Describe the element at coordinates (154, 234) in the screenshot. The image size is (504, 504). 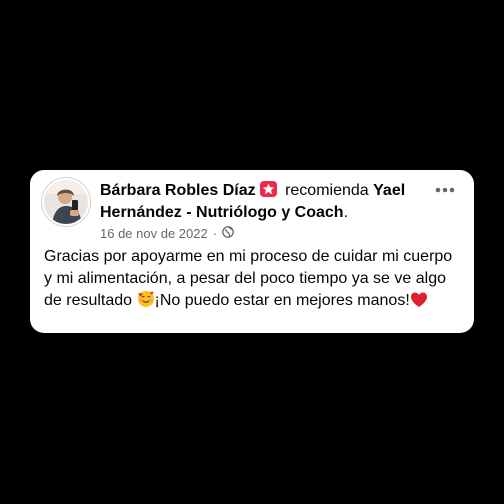
I see `post-date: 16 de nov de 2022` at that location.